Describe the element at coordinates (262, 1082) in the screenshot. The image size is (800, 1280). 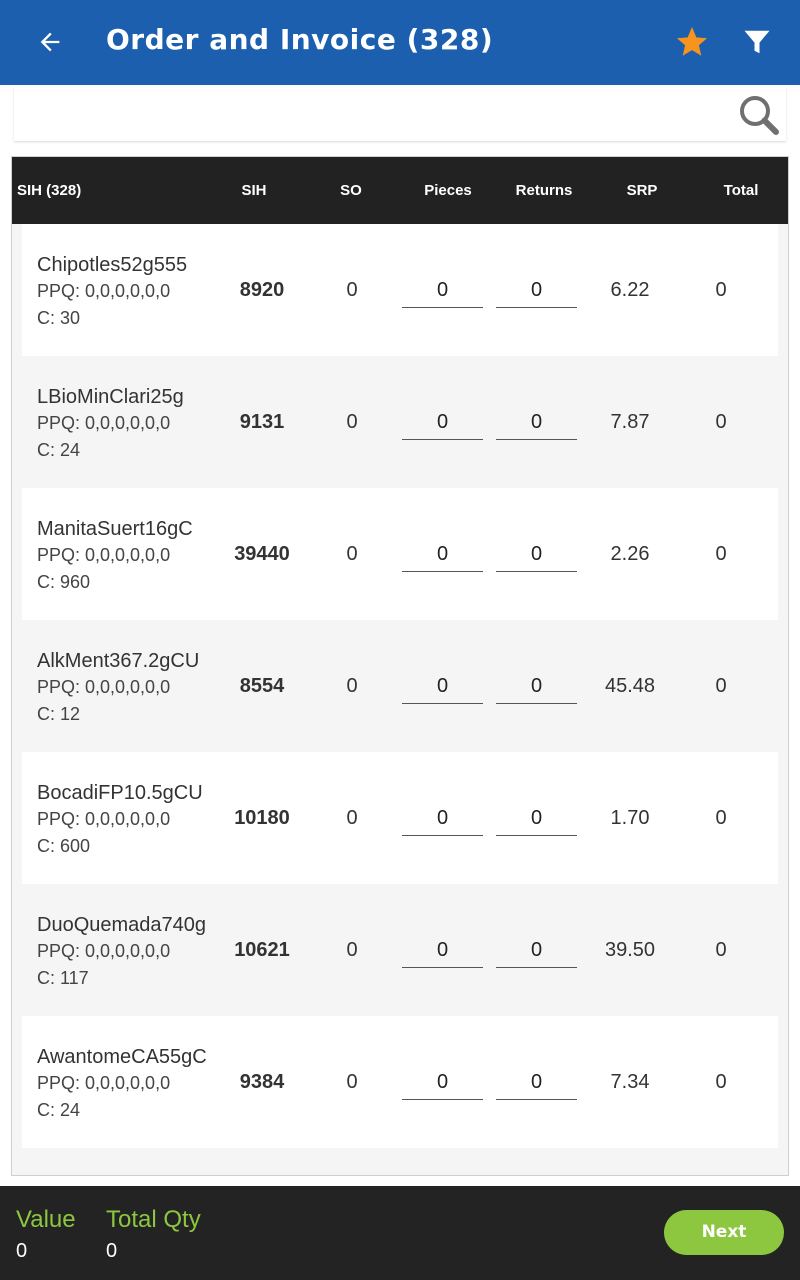
I see `sih-value: 9384` at that location.